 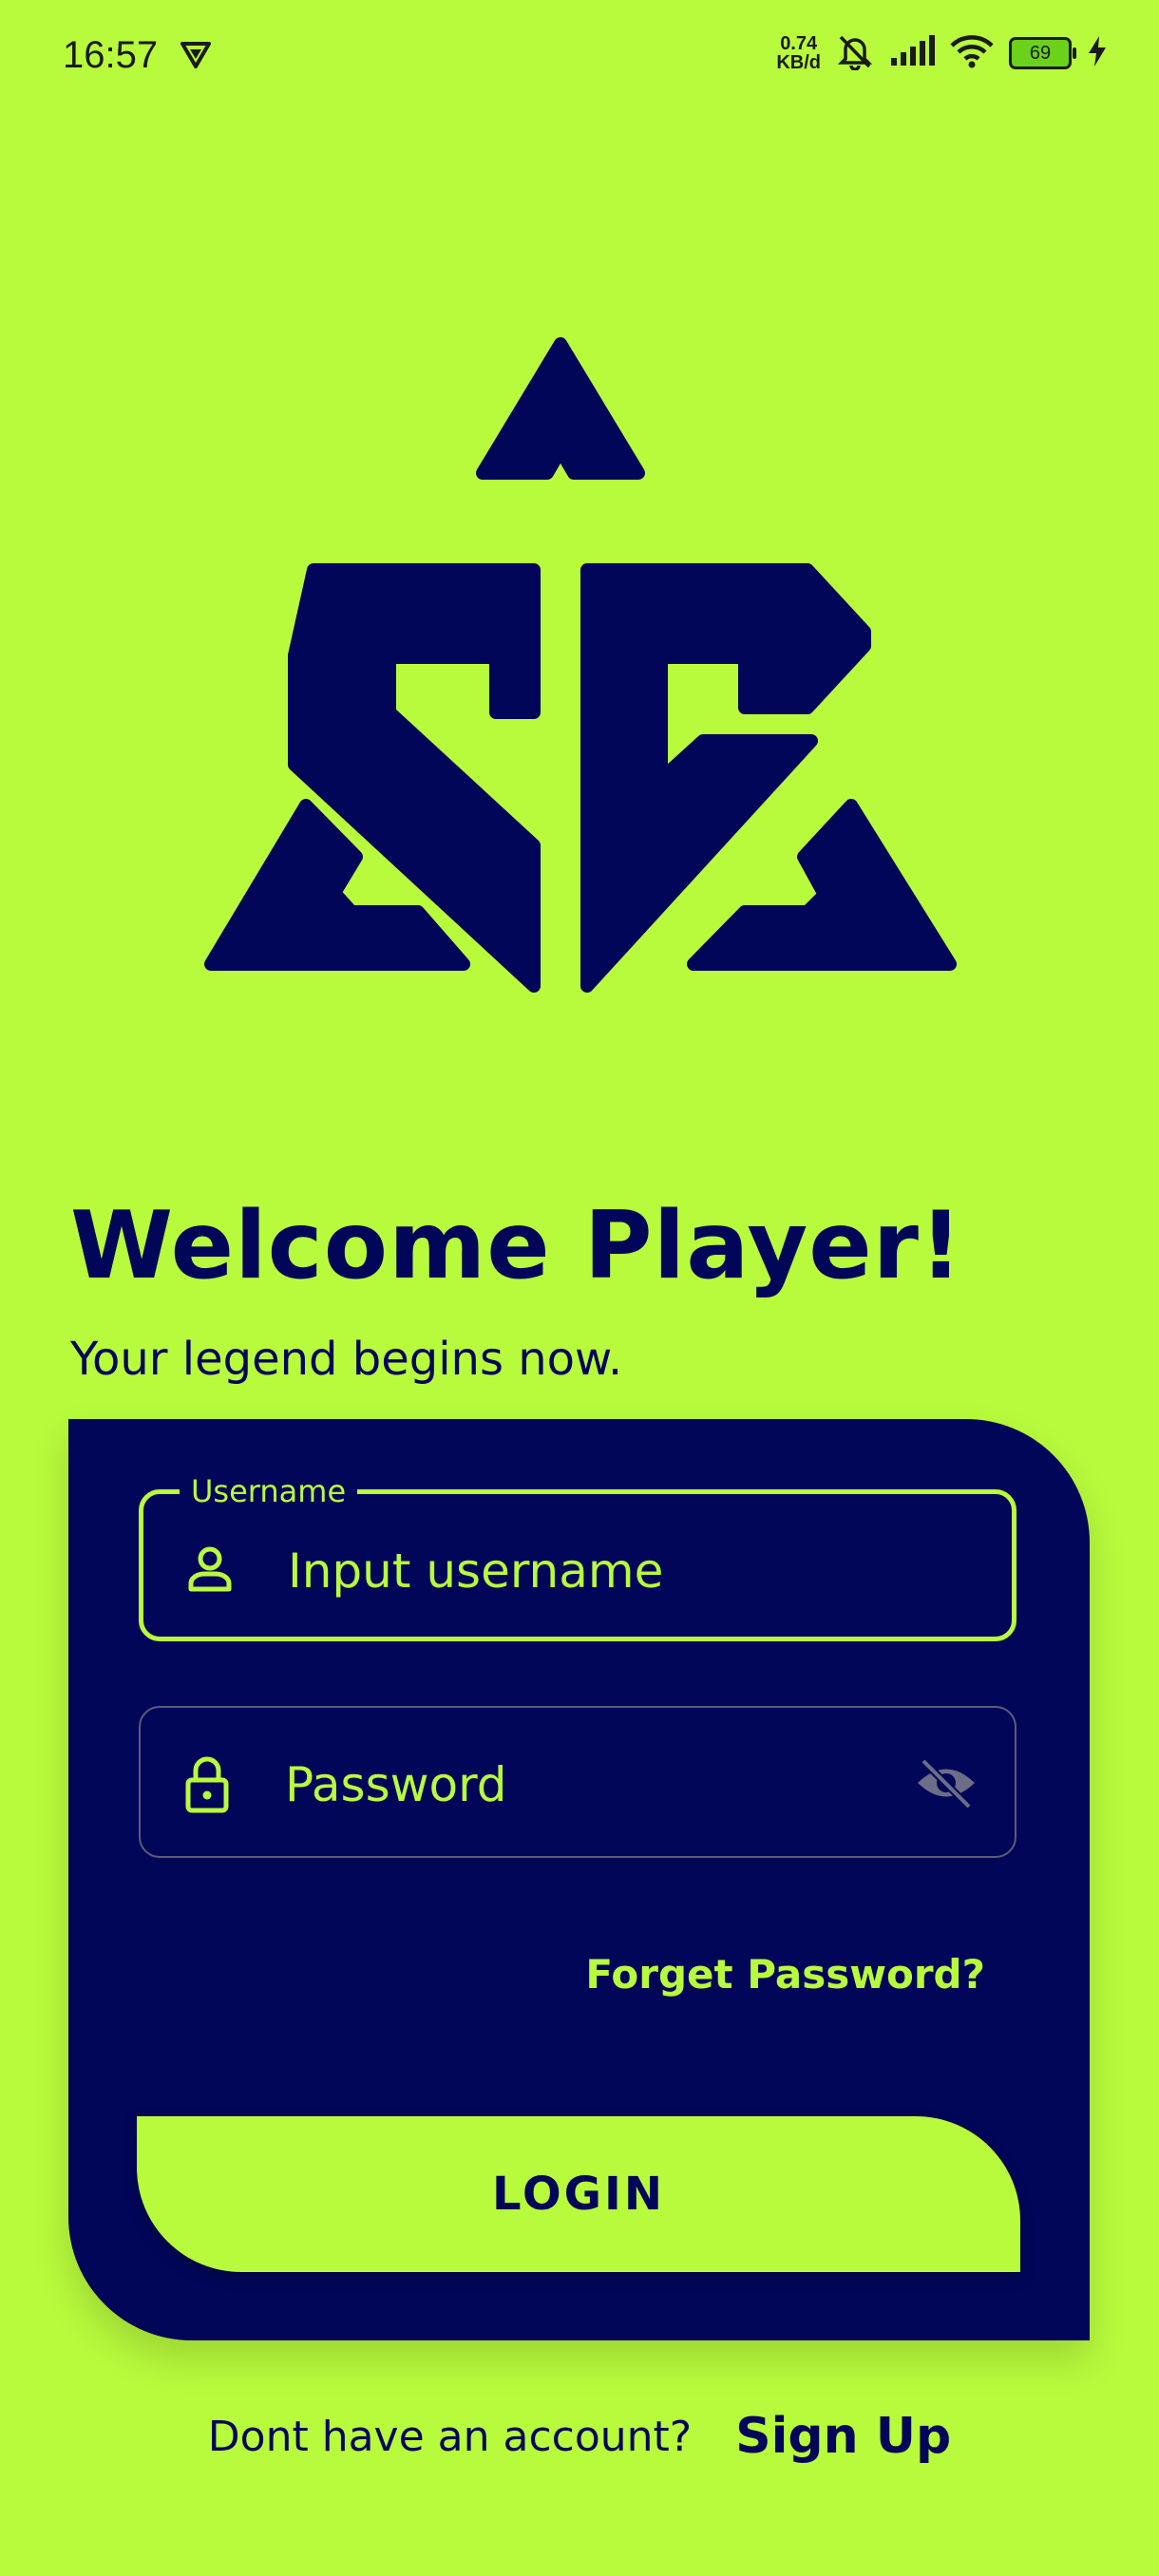 I want to click on net-speed-value: 0.74, so click(x=799, y=43).